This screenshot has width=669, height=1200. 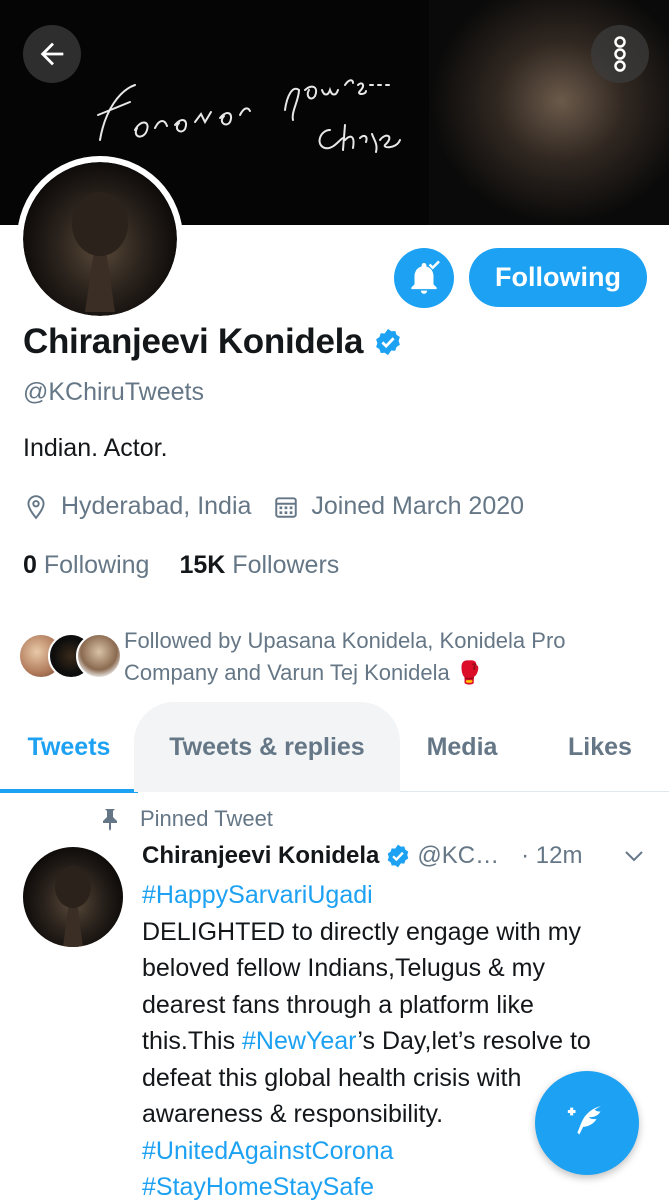 I want to click on profile-avatar, so click(x=100, y=239).